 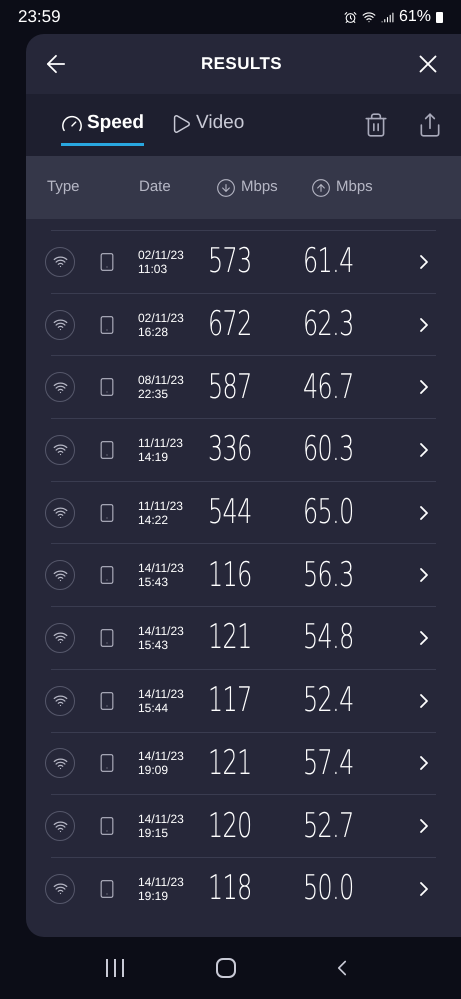 I want to click on result-time: 19:19, so click(x=154, y=895).